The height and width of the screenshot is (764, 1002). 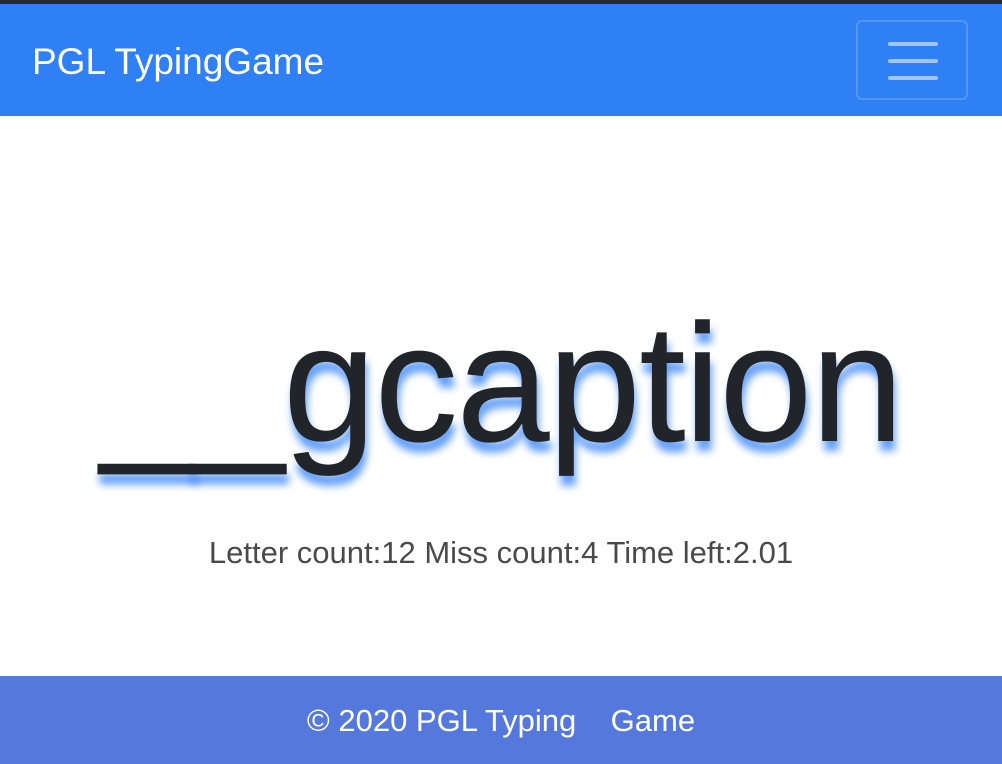 I want to click on letter-count-label: Letter count:, so click(x=295, y=552).